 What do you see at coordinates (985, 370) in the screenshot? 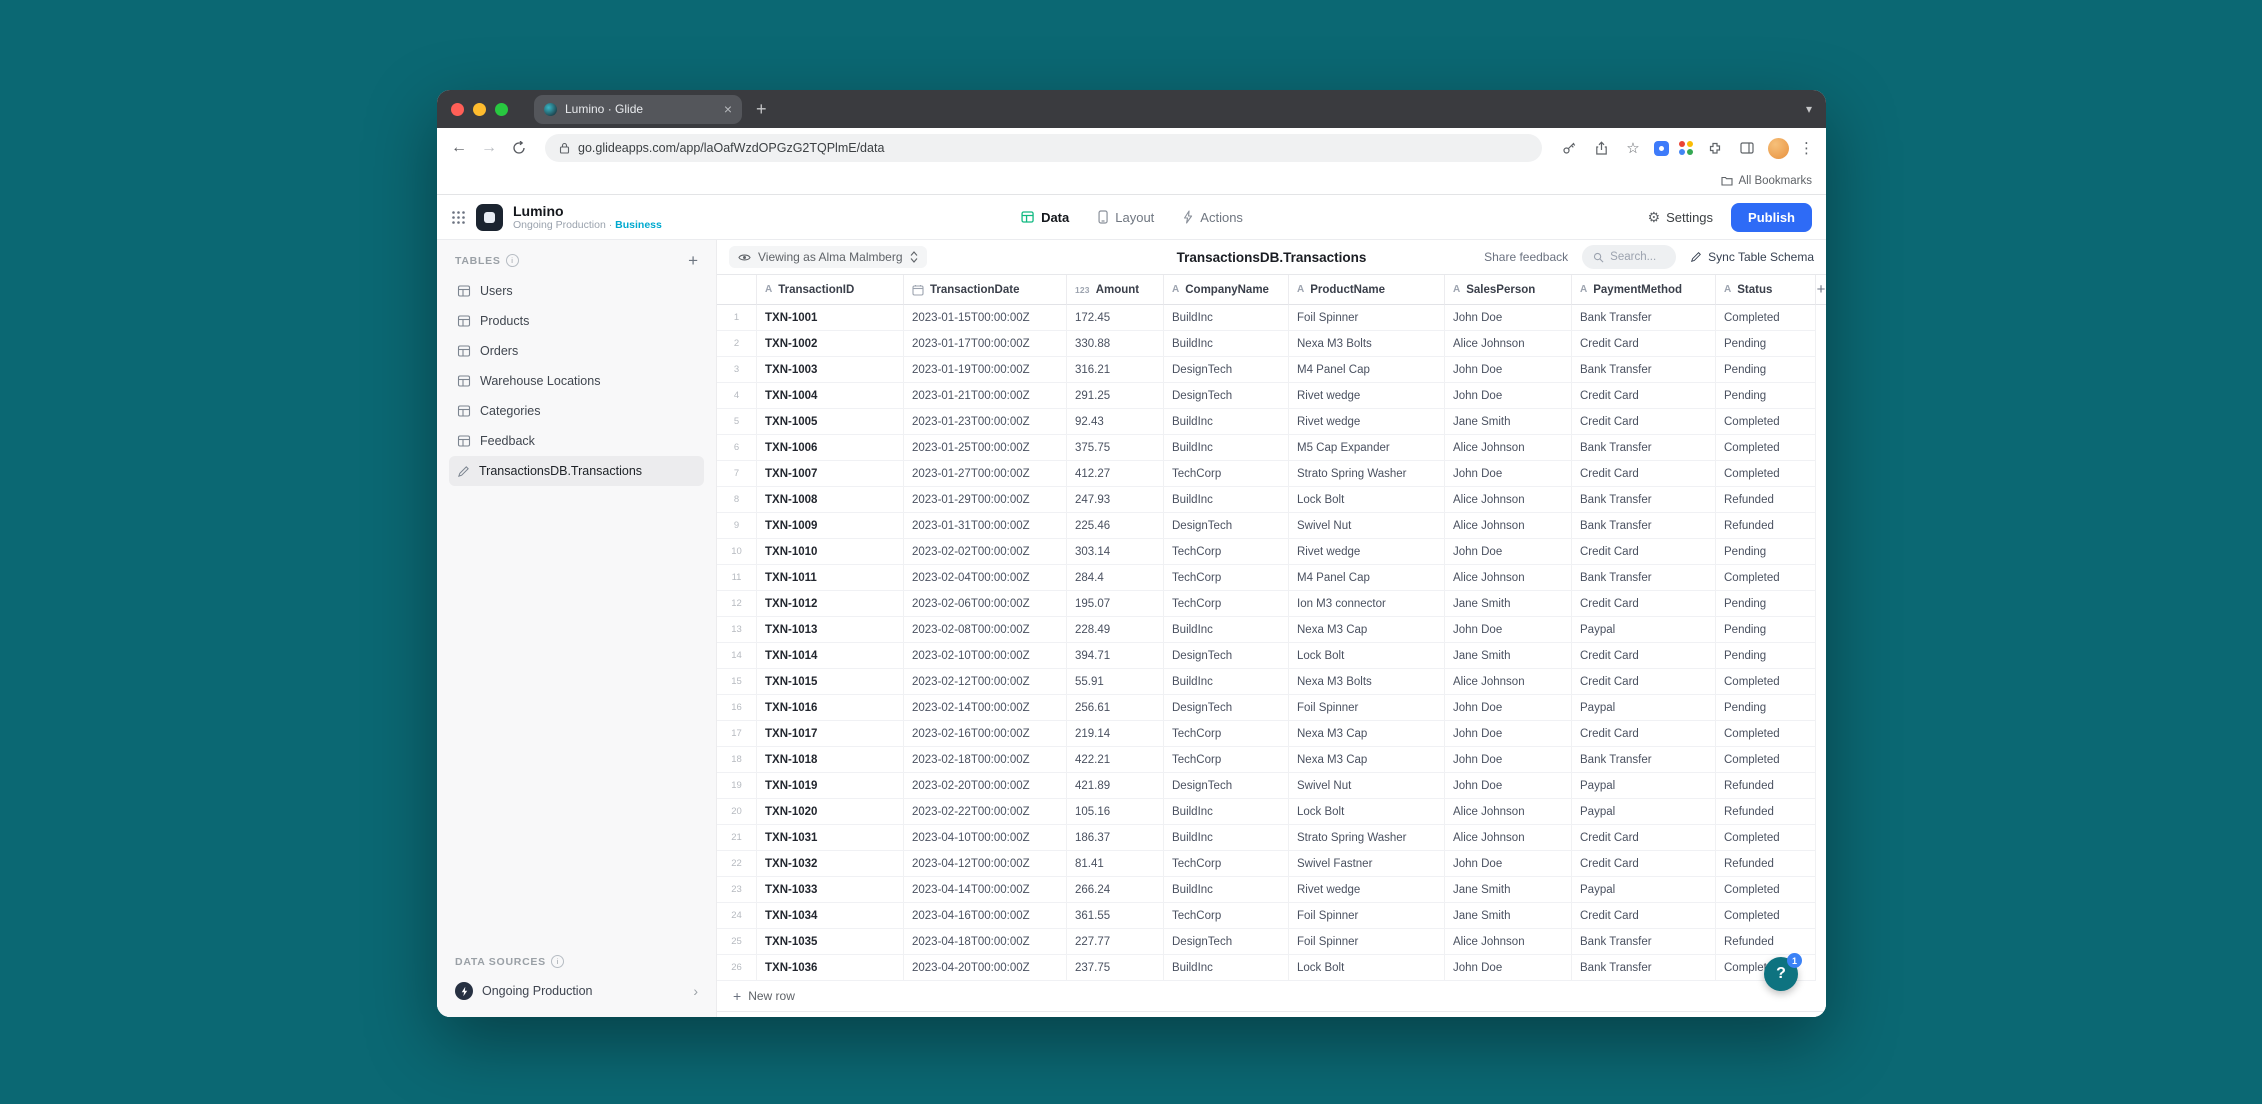
I see `cell-transactiondate: 2023-01-19T00:00:00Z` at bounding box center [985, 370].